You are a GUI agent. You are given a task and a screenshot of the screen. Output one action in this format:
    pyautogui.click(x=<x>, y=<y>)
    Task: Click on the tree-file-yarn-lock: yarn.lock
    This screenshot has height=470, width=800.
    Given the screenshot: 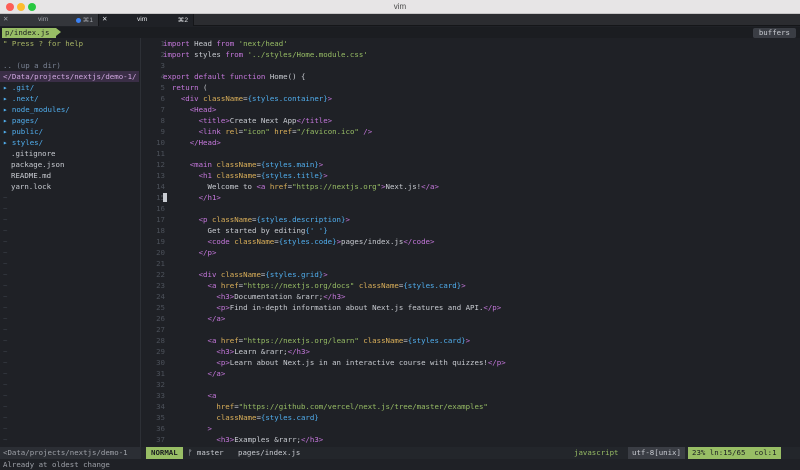 What is the action you would take?
    pyautogui.click(x=79, y=186)
    